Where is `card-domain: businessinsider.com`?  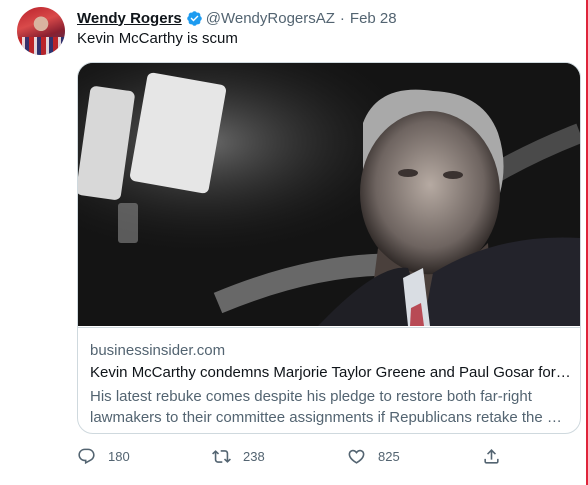
card-domain: businessinsider.com is located at coordinates (158, 350).